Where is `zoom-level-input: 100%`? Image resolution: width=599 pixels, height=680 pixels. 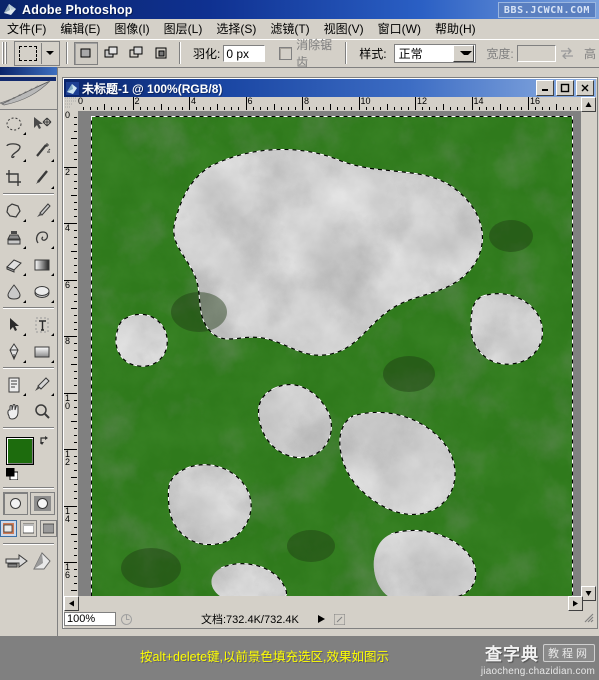
zoom-level-input: 100% is located at coordinates (90, 619).